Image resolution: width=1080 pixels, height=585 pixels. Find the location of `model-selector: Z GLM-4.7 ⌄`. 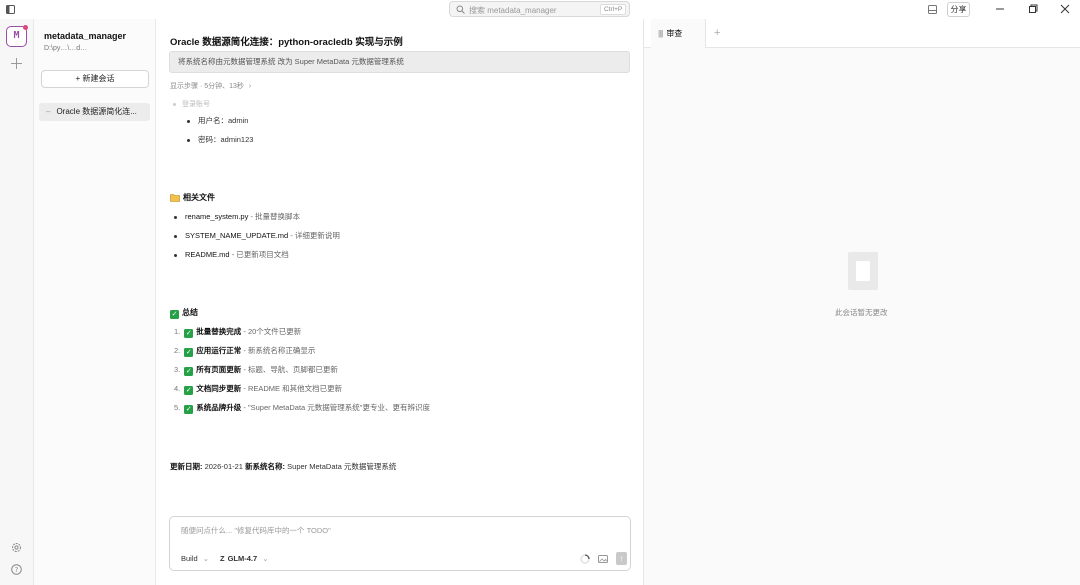

model-selector: Z GLM-4.7 ⌄ is located at coordinates (244, 558).